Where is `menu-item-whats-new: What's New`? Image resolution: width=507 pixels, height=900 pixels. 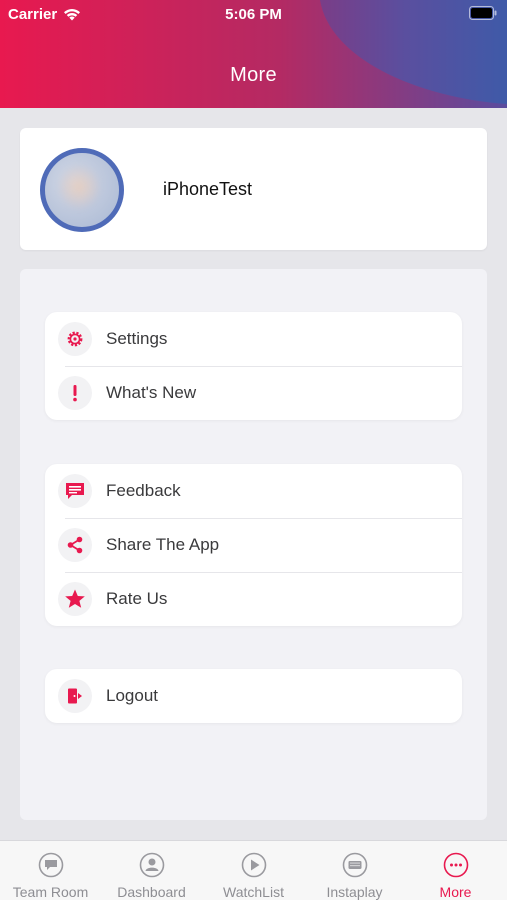
menu-item-whats-new: What's New is located at coordinates (253, 393).